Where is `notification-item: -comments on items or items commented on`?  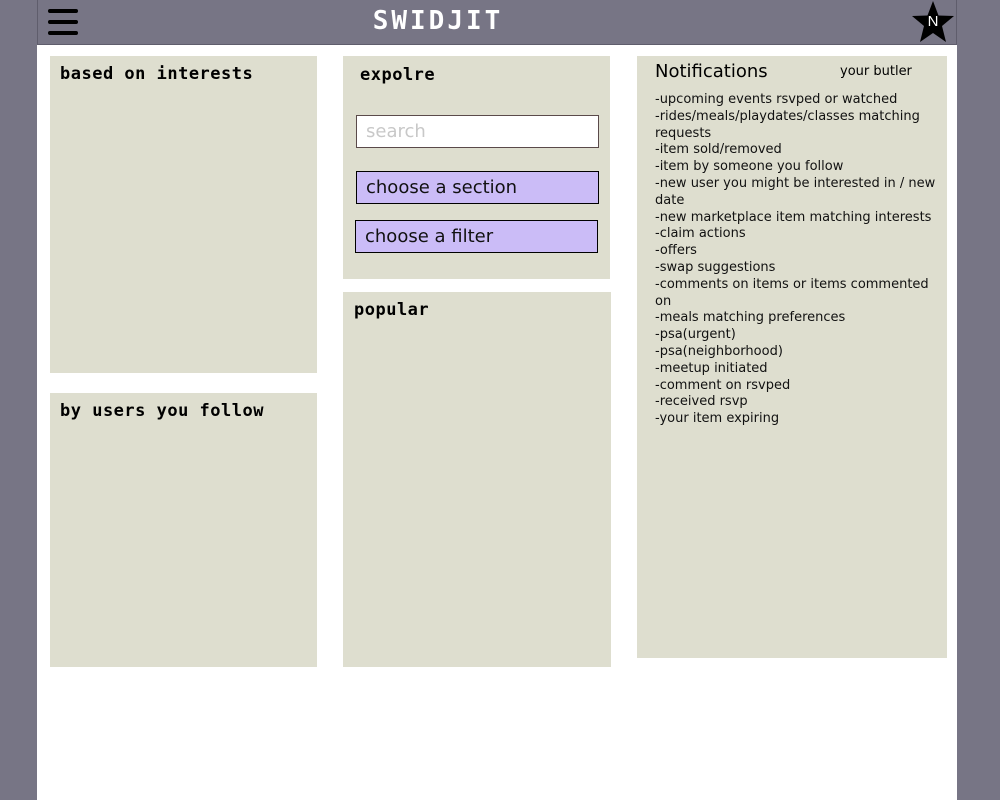
notification-item: -comments on items or items commented on is located at coordinates (792, 292).